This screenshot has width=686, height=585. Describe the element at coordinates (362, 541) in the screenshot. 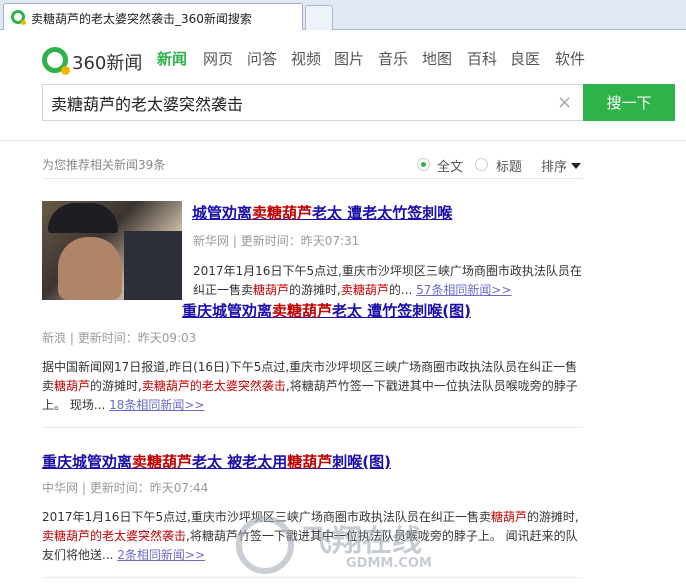

I see `watermark-text: 飞翔在线` at that location.